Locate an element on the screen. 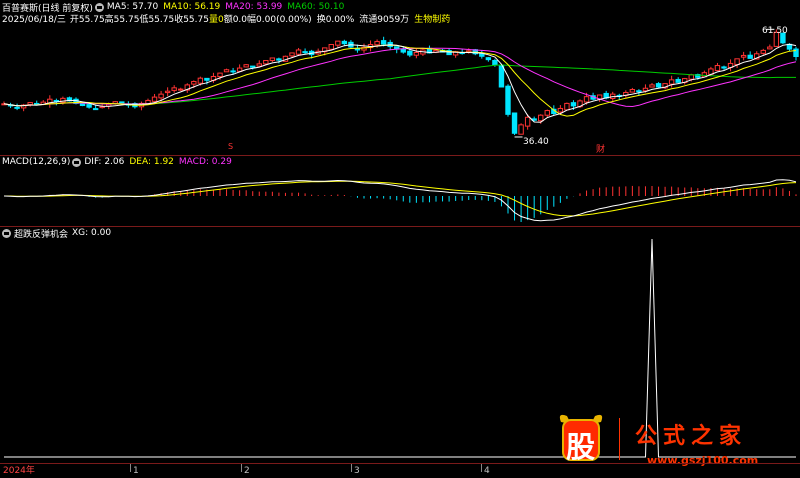 Image resolution: width=800 pixels, height=478 pixels. float-shares-label: 流通9059万 is located at coordinates (384, 19).